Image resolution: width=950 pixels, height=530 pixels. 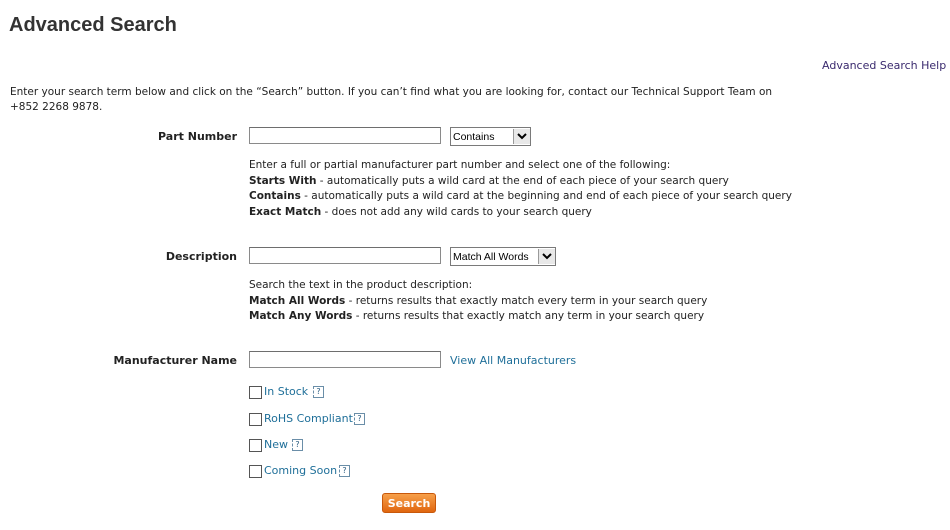 What do you see at coordinates (300, 470) in the screenshot?
I see `coming-soon-label: Coming Soon` at bounding box center [300, 470].